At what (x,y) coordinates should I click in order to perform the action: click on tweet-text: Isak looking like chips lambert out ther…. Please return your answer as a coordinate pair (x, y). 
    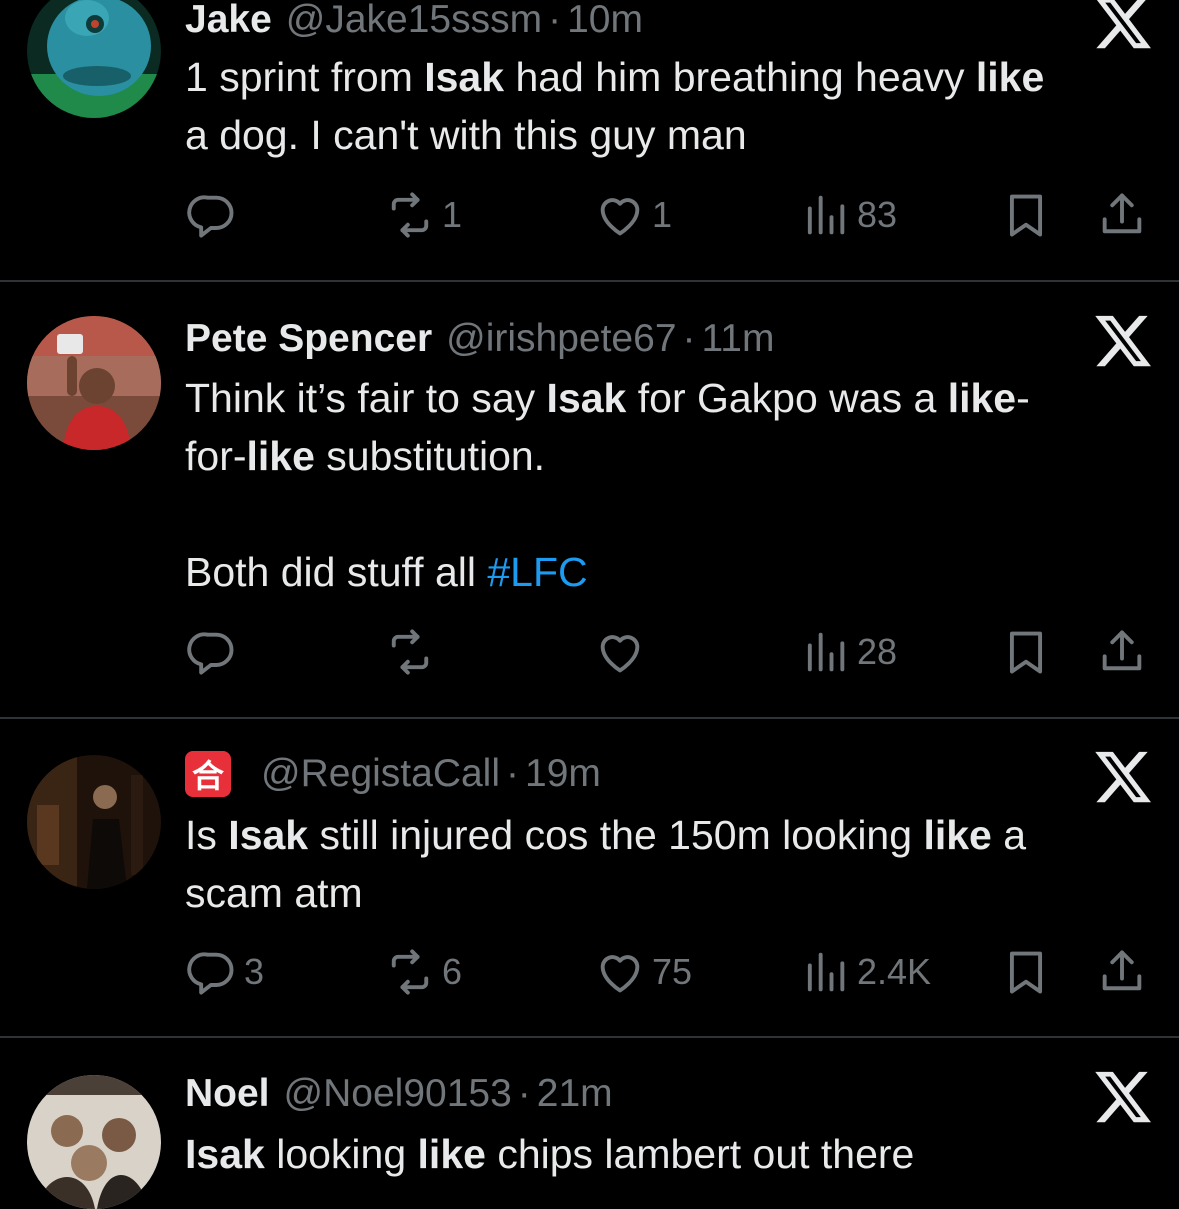
    Looking at the image, I should click on (665, 1154).